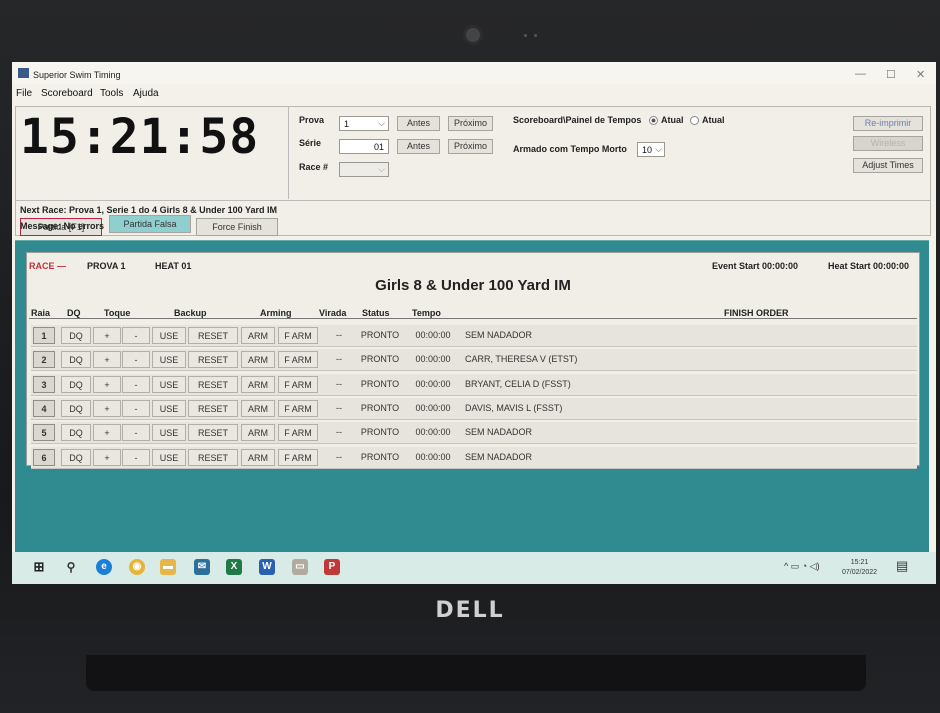 The image size is (940, 713). Describe the element at coordinates (470, 123) in the screenshot. I see `prova-proximo-button: Próximo` at that location.